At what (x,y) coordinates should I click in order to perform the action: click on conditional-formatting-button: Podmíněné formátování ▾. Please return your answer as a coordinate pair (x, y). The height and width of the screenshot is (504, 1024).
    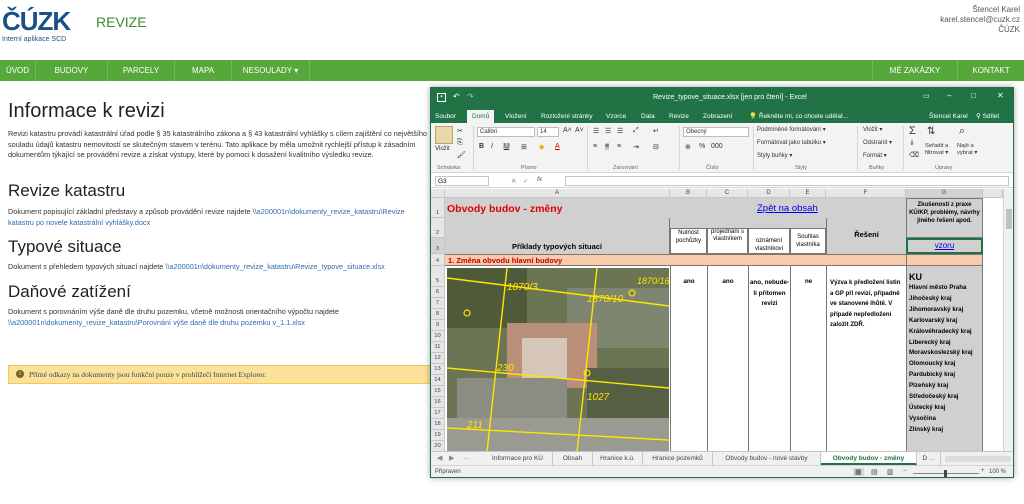
    Looking at the image, I should click on (791, 129).